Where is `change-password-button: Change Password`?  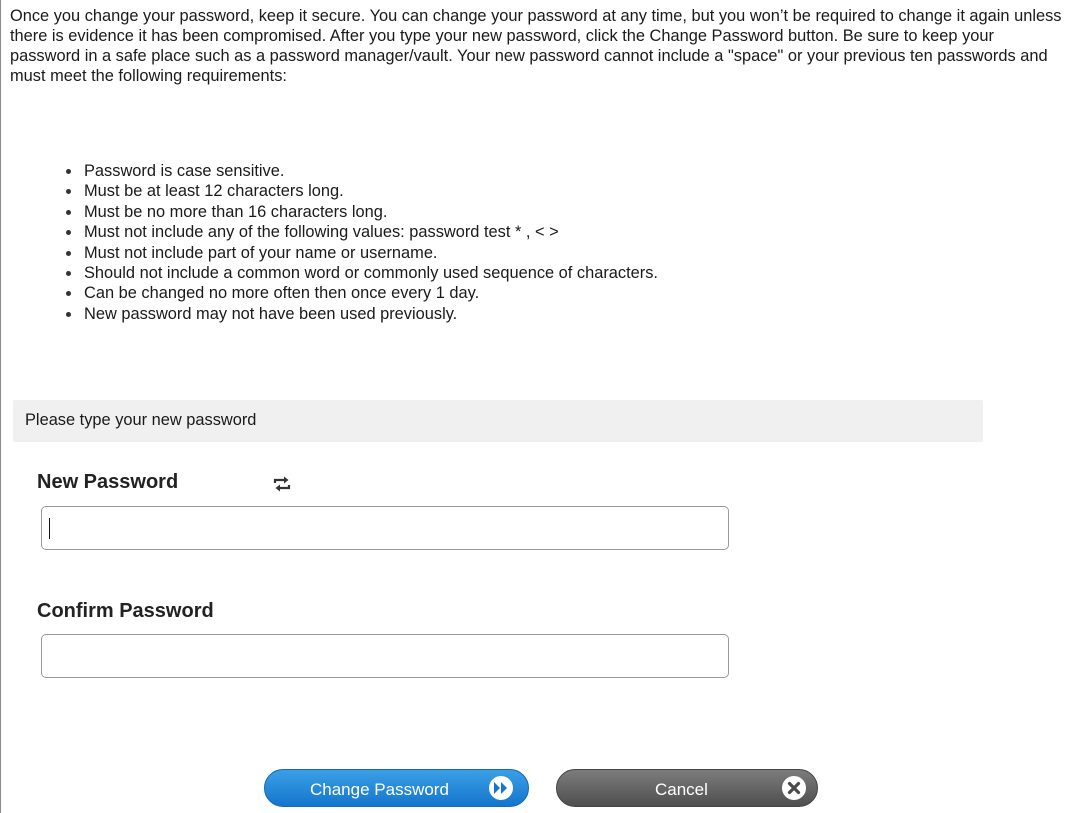
change-password-button: Change Password is located at coordinates (396, 788).